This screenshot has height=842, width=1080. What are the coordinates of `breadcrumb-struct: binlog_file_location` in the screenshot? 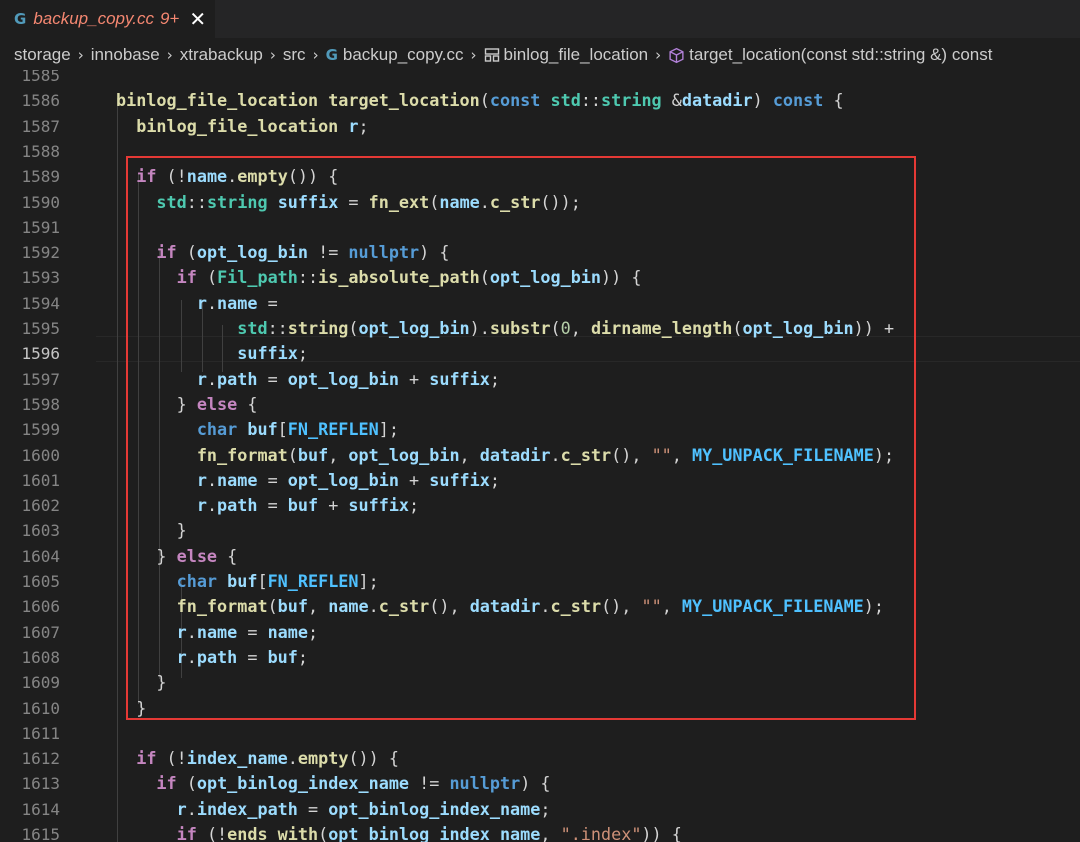 It's located at (576, 55).